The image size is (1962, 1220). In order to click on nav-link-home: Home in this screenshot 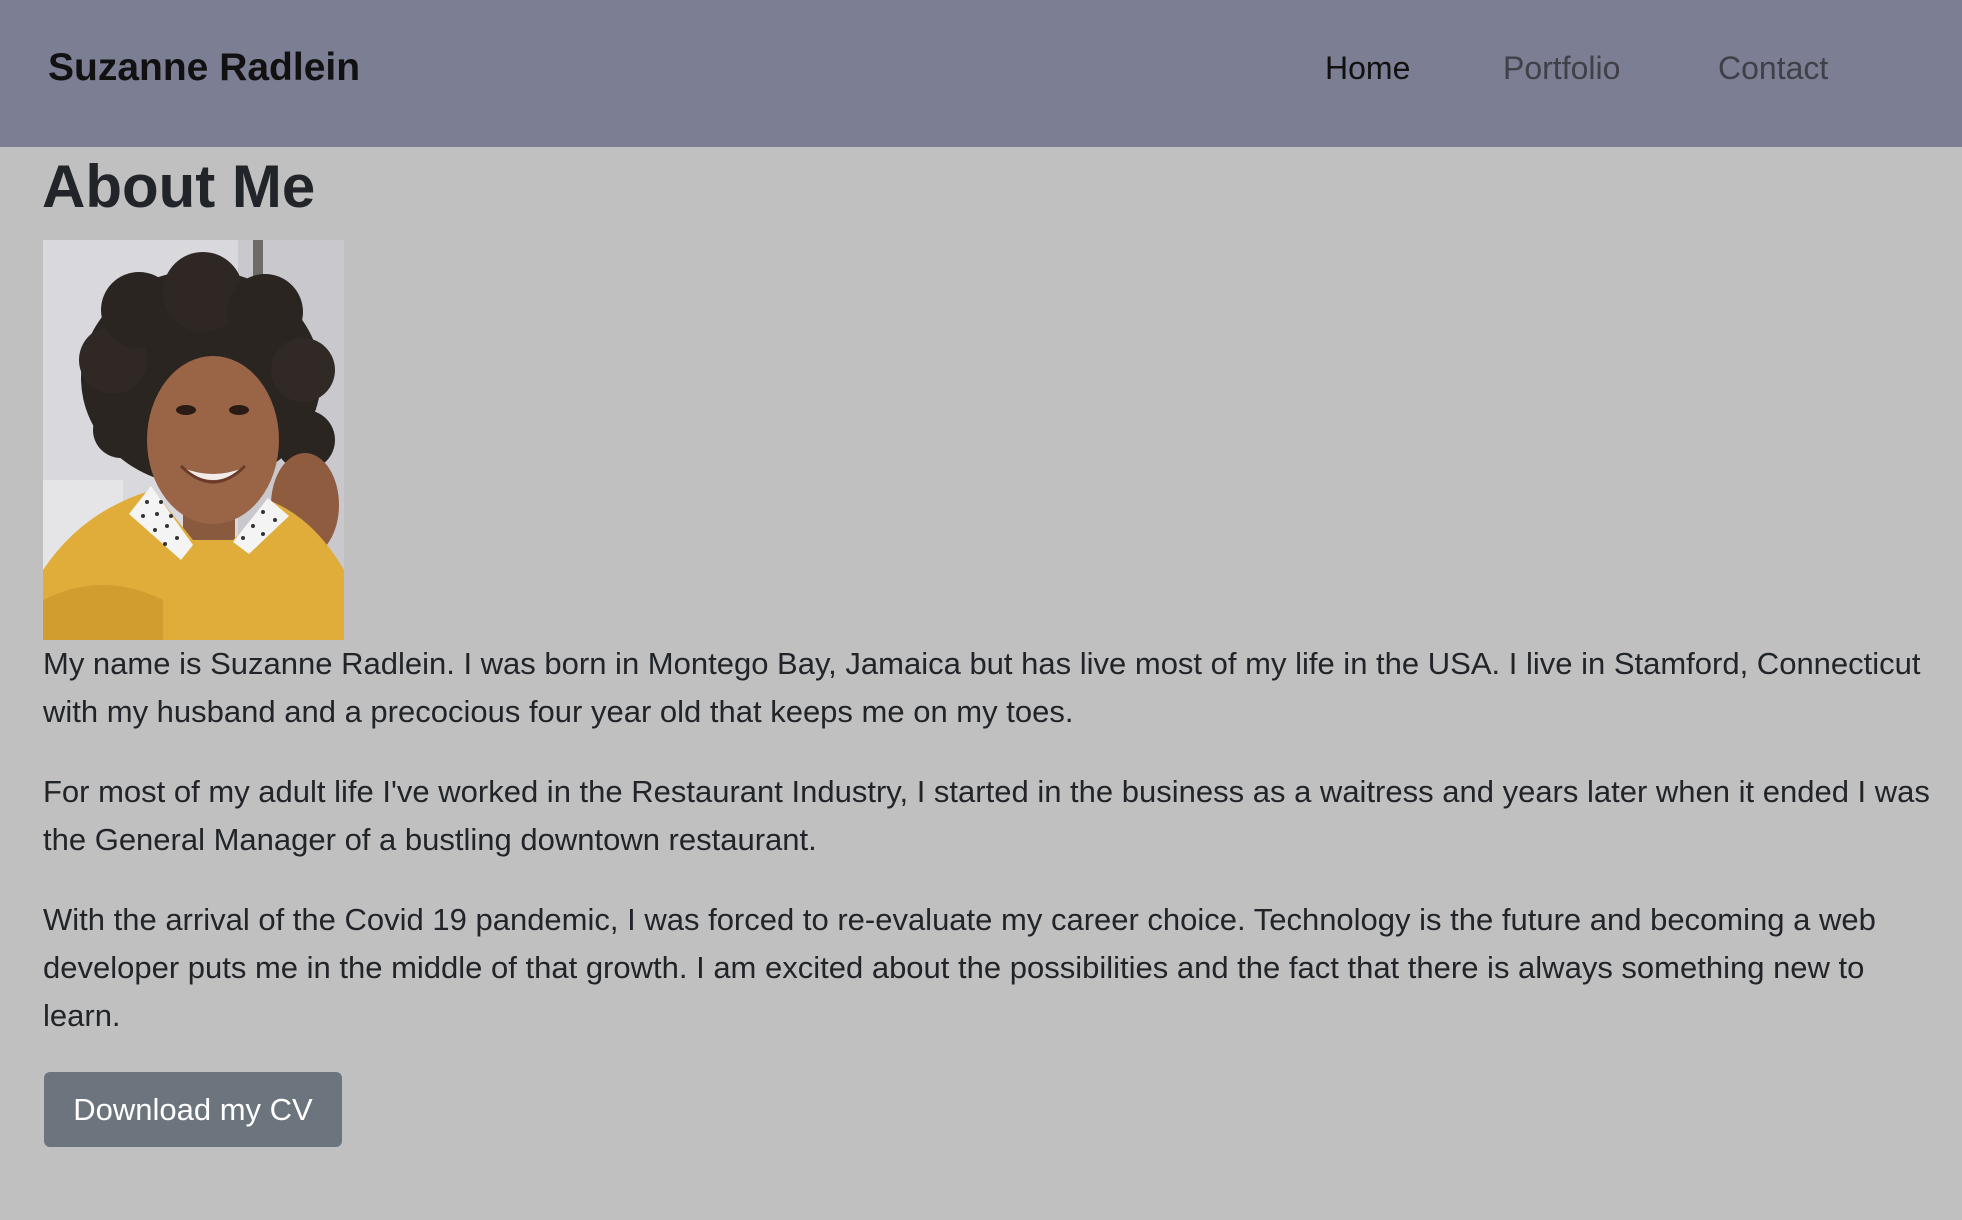, I will do `click(1367, 68)`.